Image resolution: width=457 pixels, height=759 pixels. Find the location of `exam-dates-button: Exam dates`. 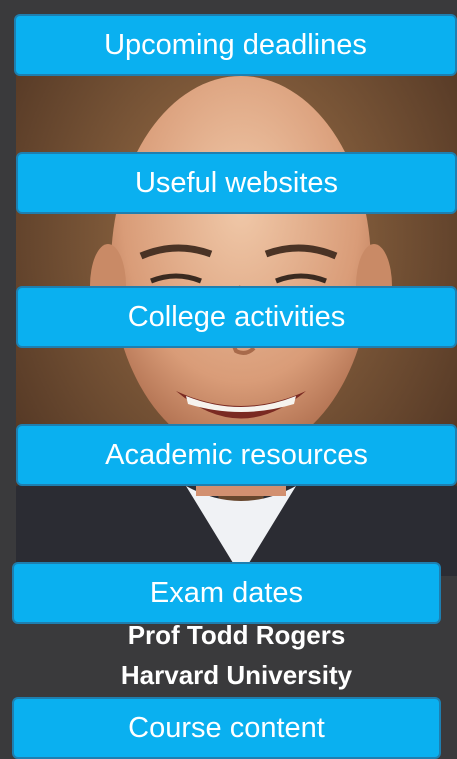

exam-dates-button: Exam dates is located at coordinates (226, 593).